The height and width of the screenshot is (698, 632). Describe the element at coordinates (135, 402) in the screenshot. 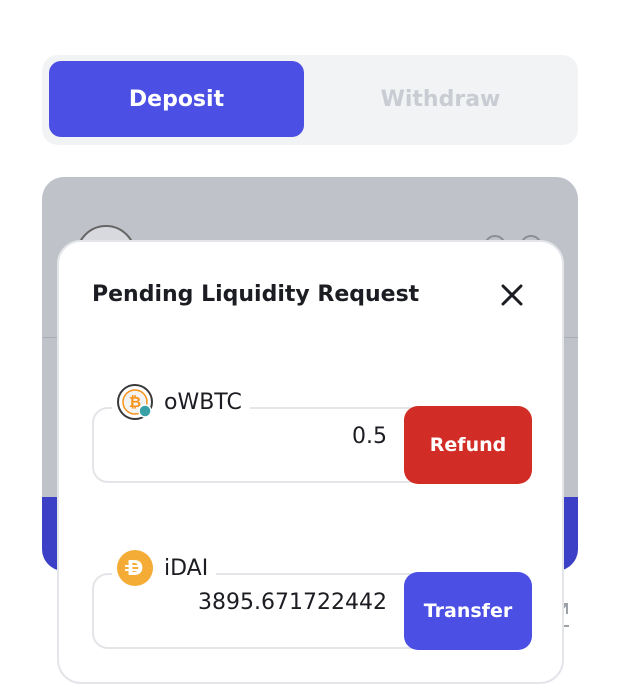

I see `bitcoin-icon: ₿` at that location.